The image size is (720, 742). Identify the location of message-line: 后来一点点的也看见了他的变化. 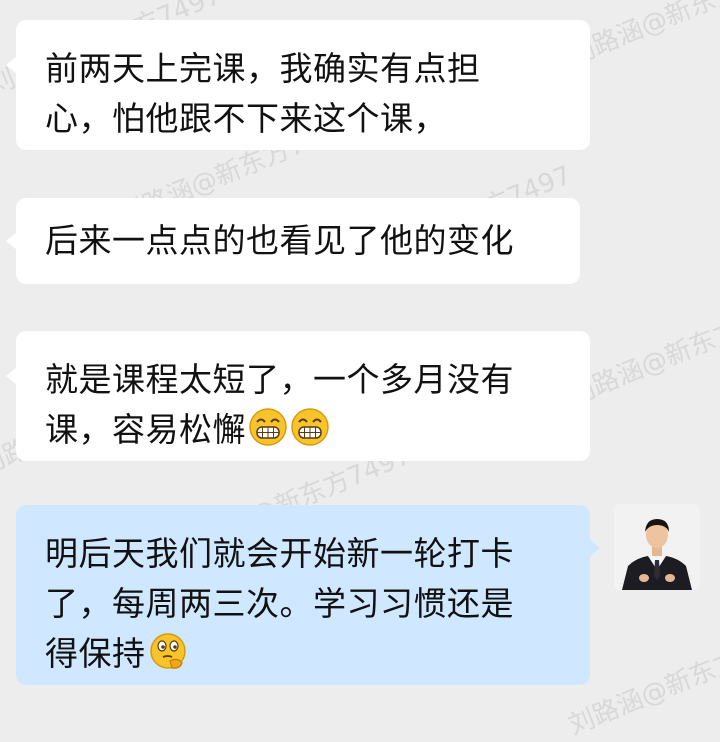
(279, 240).